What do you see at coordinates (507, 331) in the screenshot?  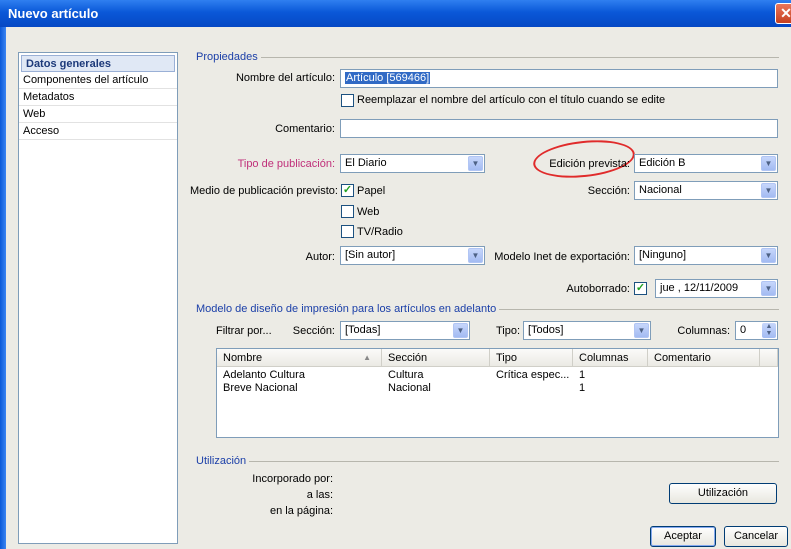 I see `filtro-tipo-label: Tipo:` at bounding box center [507, 331].